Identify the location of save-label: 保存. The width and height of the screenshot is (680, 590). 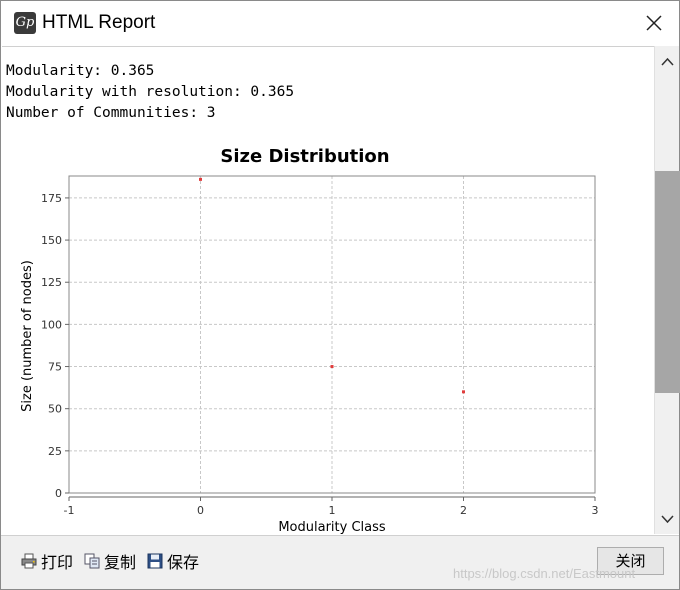
(183, 562).